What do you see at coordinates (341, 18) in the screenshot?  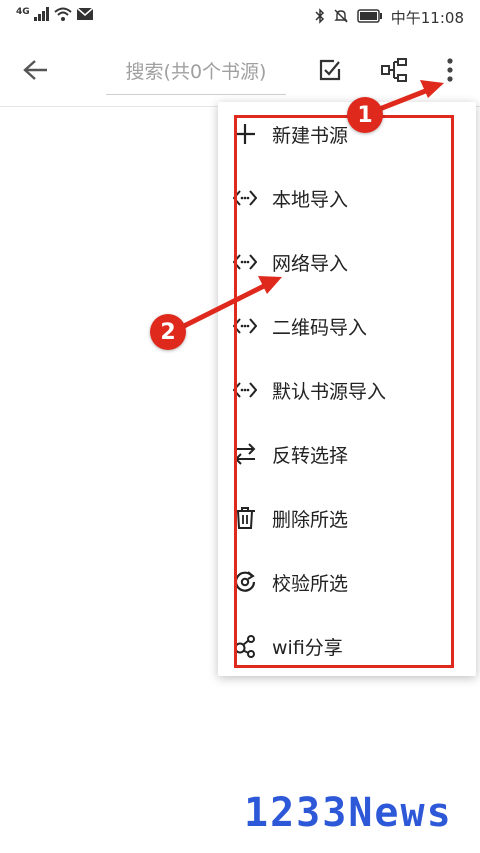 I see `mute-icon` at bounding box center [341, 18].